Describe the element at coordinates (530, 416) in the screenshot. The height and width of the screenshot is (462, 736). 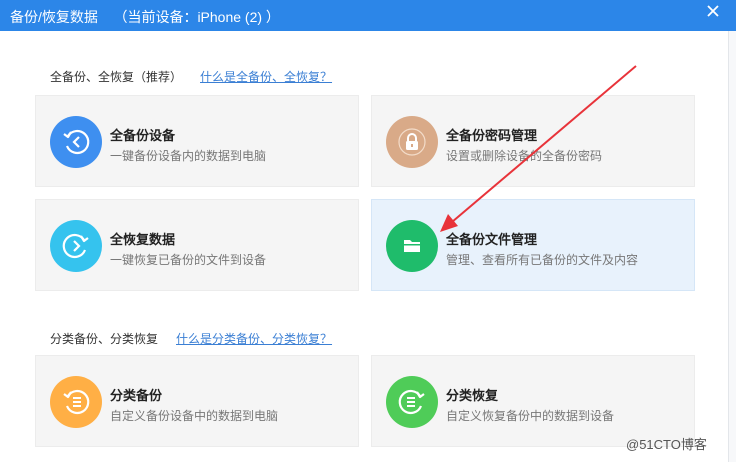
I see `card-desc: 自定义恢复备份中的数据到设备` at that location.